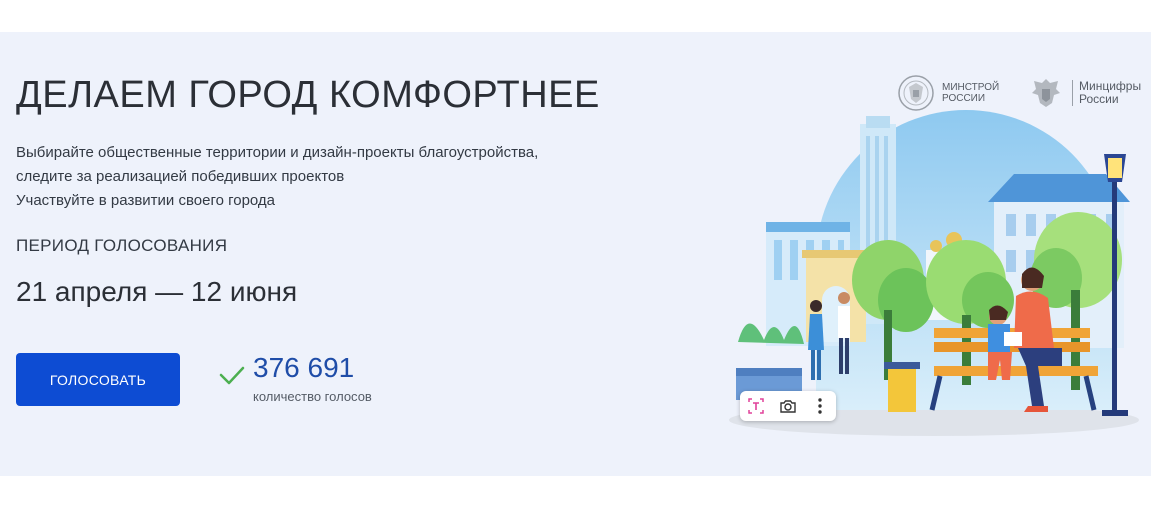  What do you see at coordinates (232, 375) in the screenshot?
I see `check-icon` at bounding box center [232, 375].